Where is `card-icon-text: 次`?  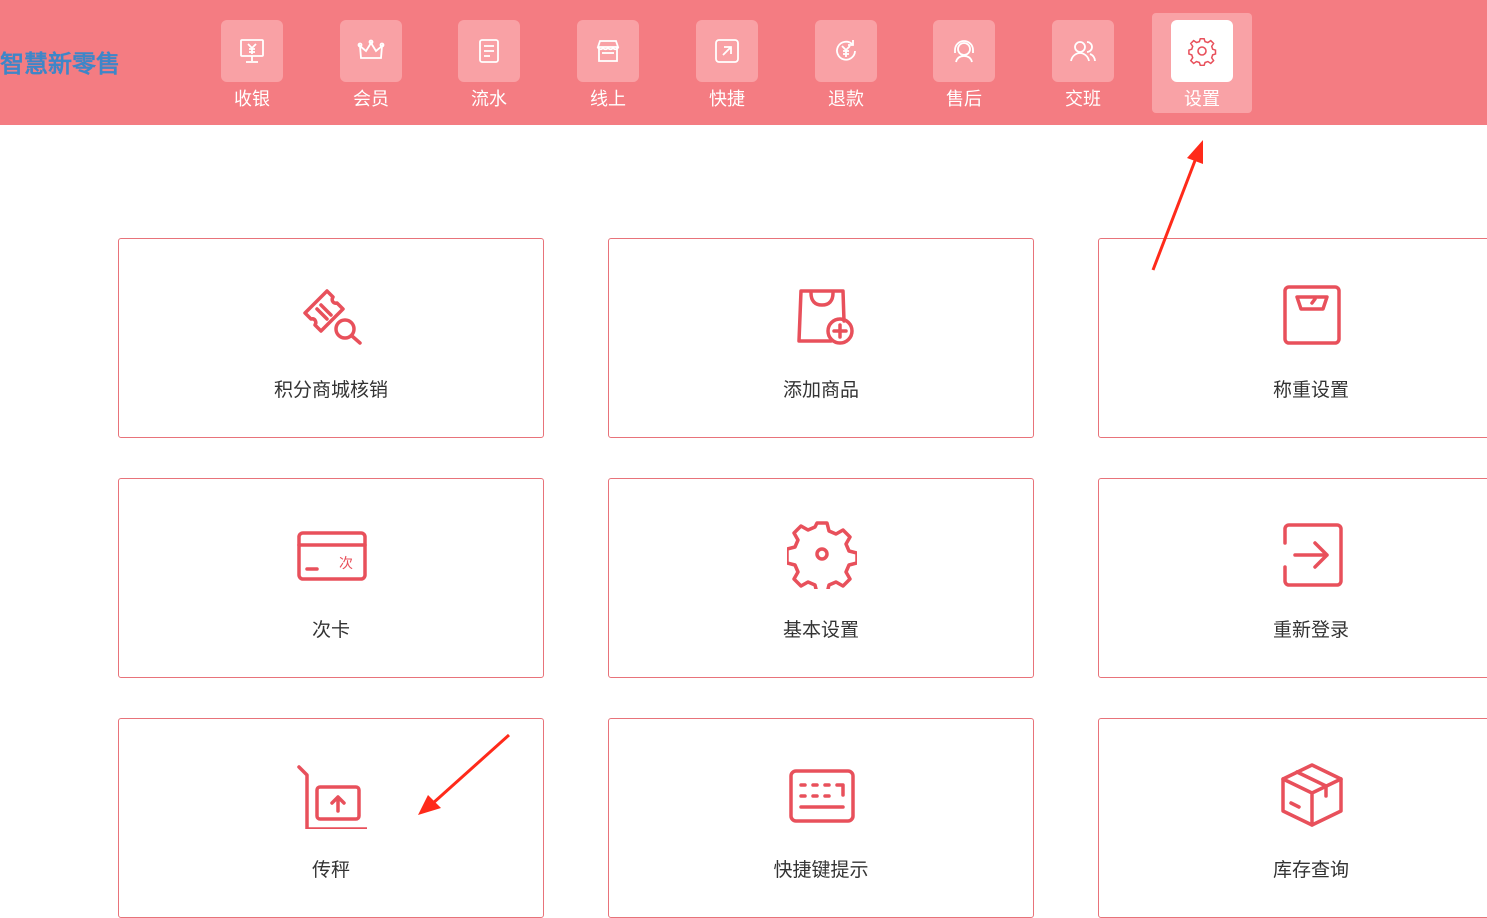 card-icon-text: 次 is located at coordinates (346, 564).